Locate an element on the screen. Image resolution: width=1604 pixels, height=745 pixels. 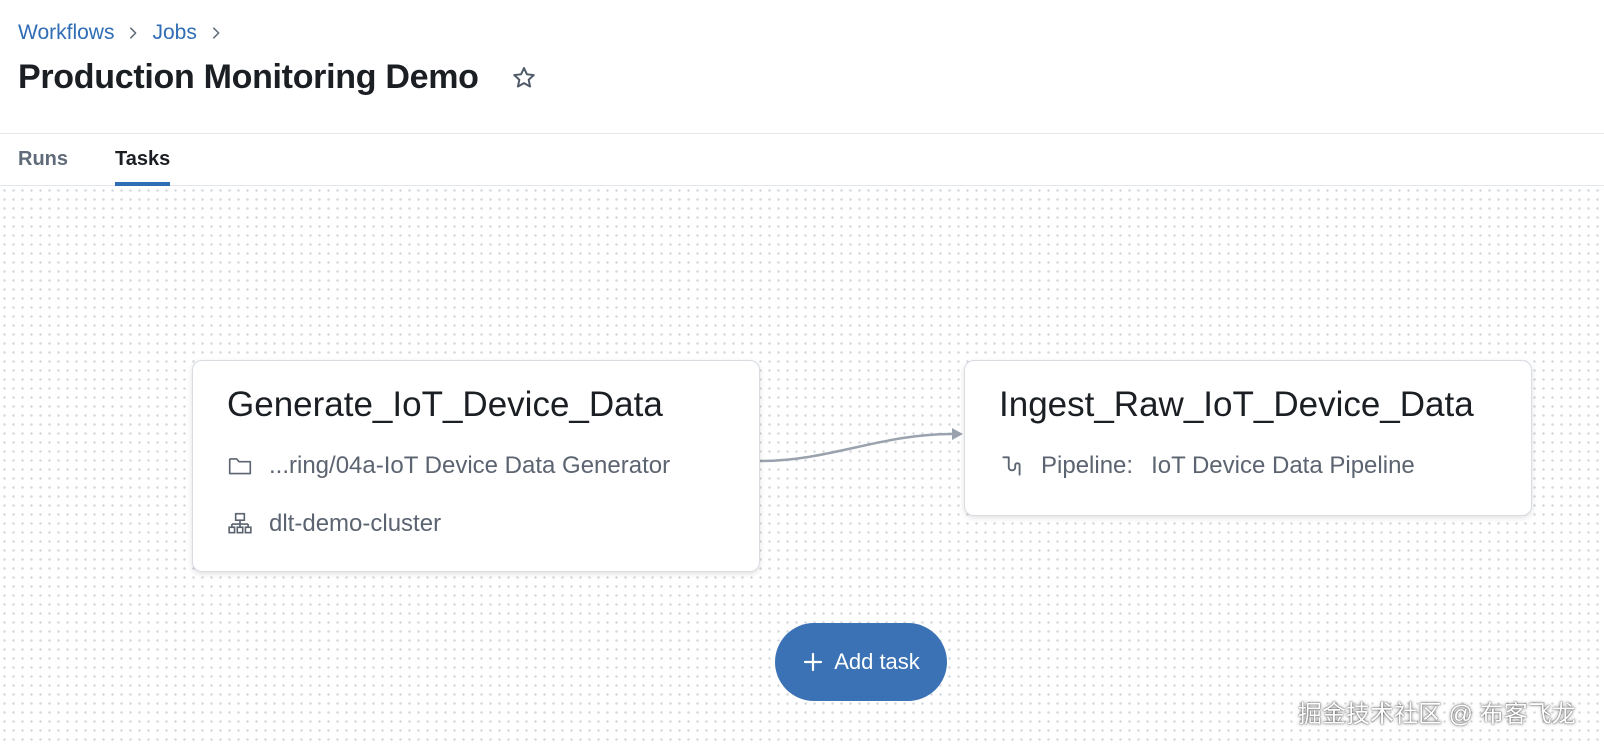
task-notebook-path-row: ...ring/04a-IoT Device Data Generator is located at coordinates (447, 466).